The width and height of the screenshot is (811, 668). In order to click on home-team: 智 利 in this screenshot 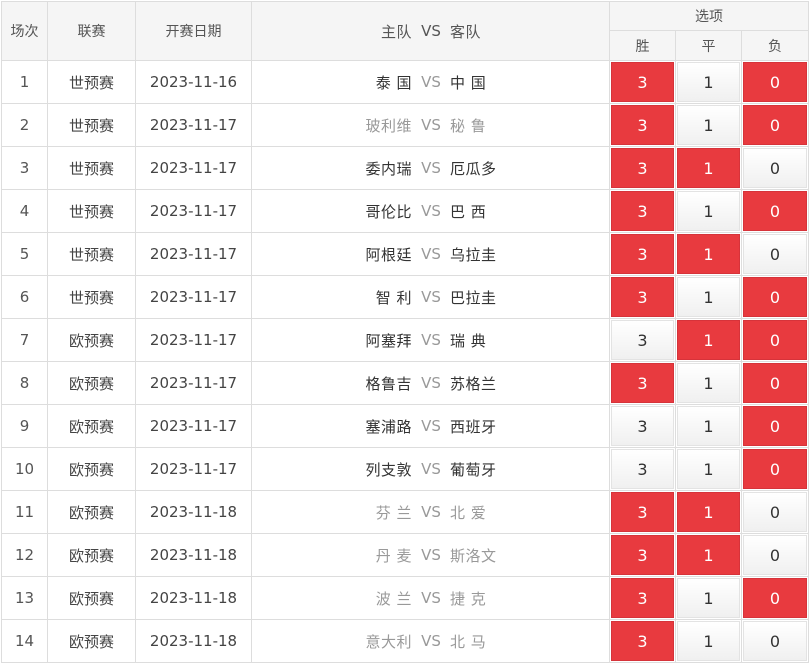, I will do `click(393, 297)`.